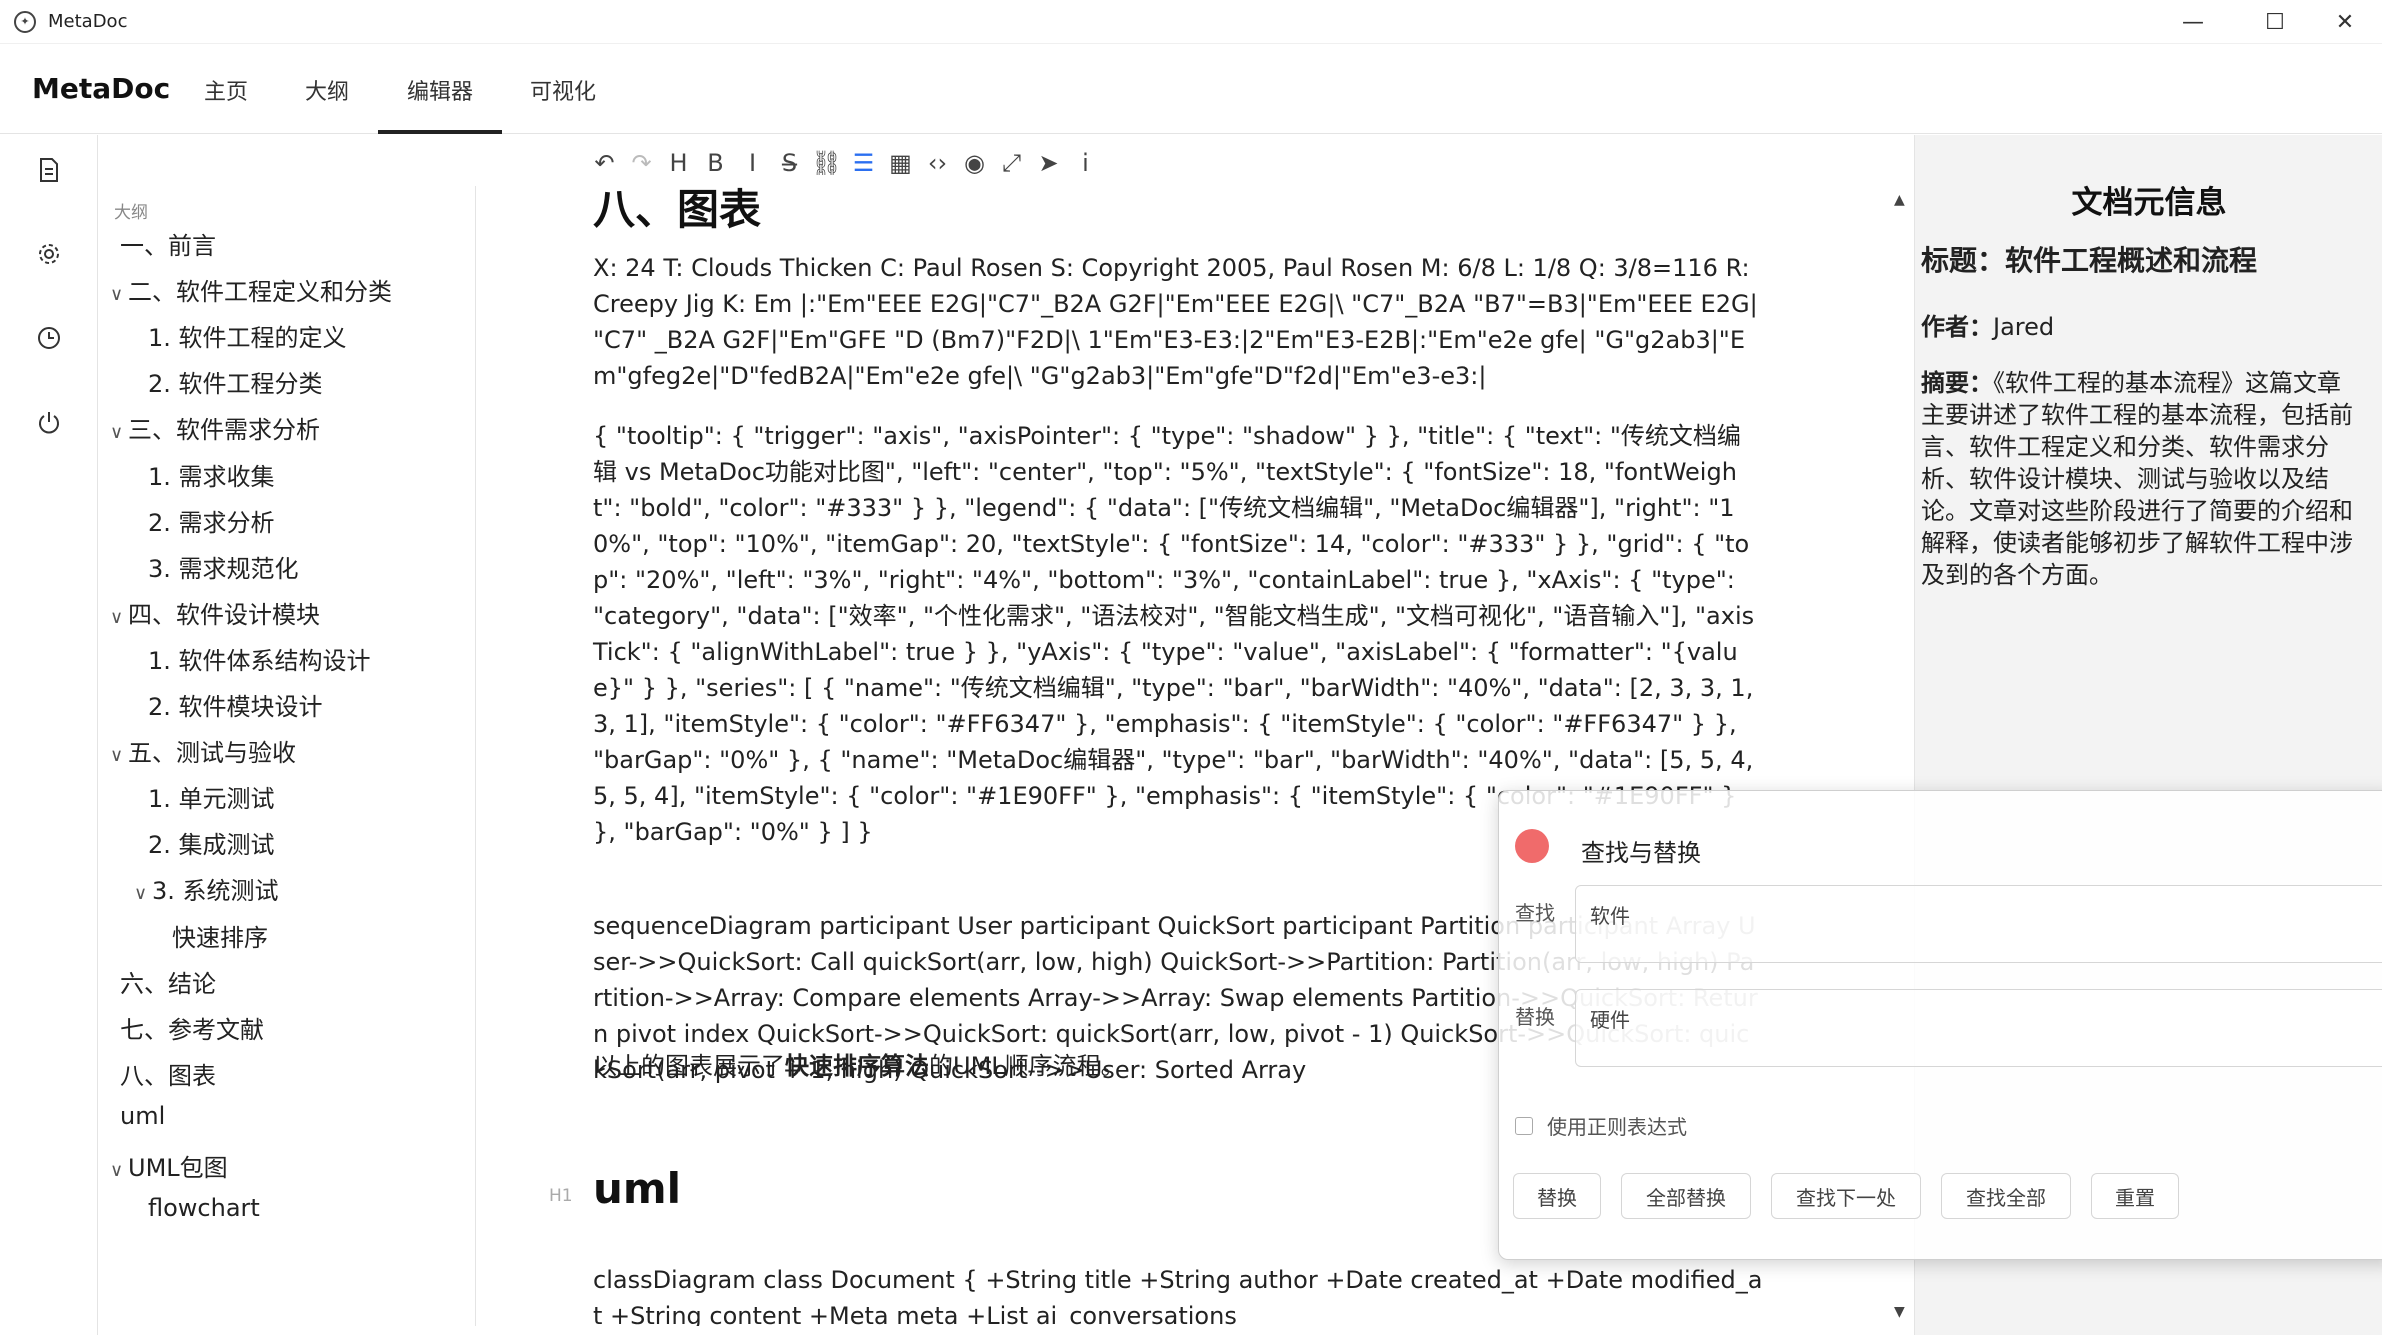 This screenshot has width=2382, height=1341. I want to click on outline-item-label: 二、软件工程定义和分类, so click(260, 292).